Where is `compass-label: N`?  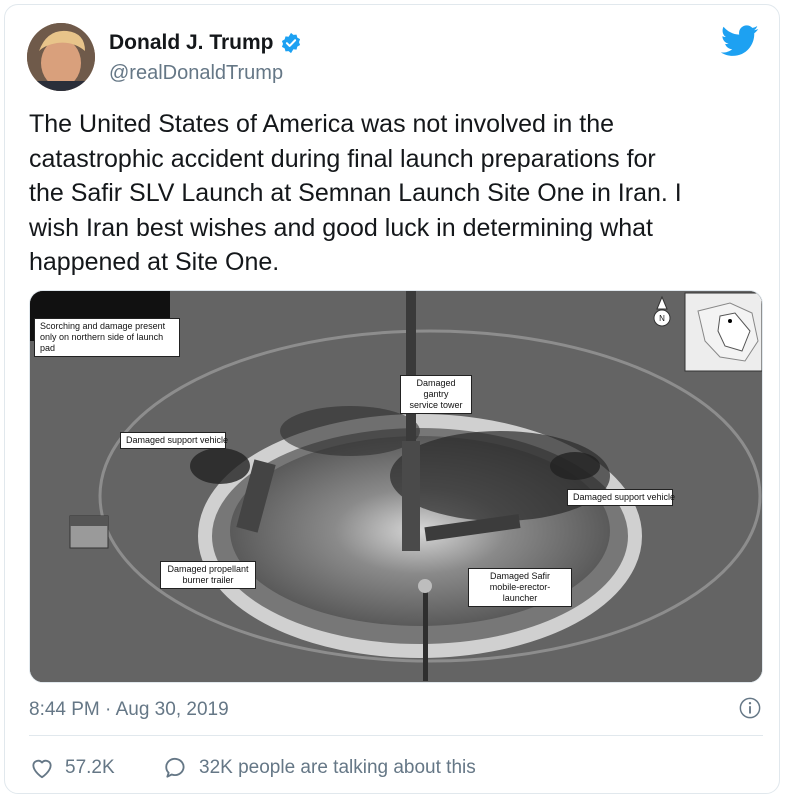 compass-label: N is located at coordinates (662, 318).